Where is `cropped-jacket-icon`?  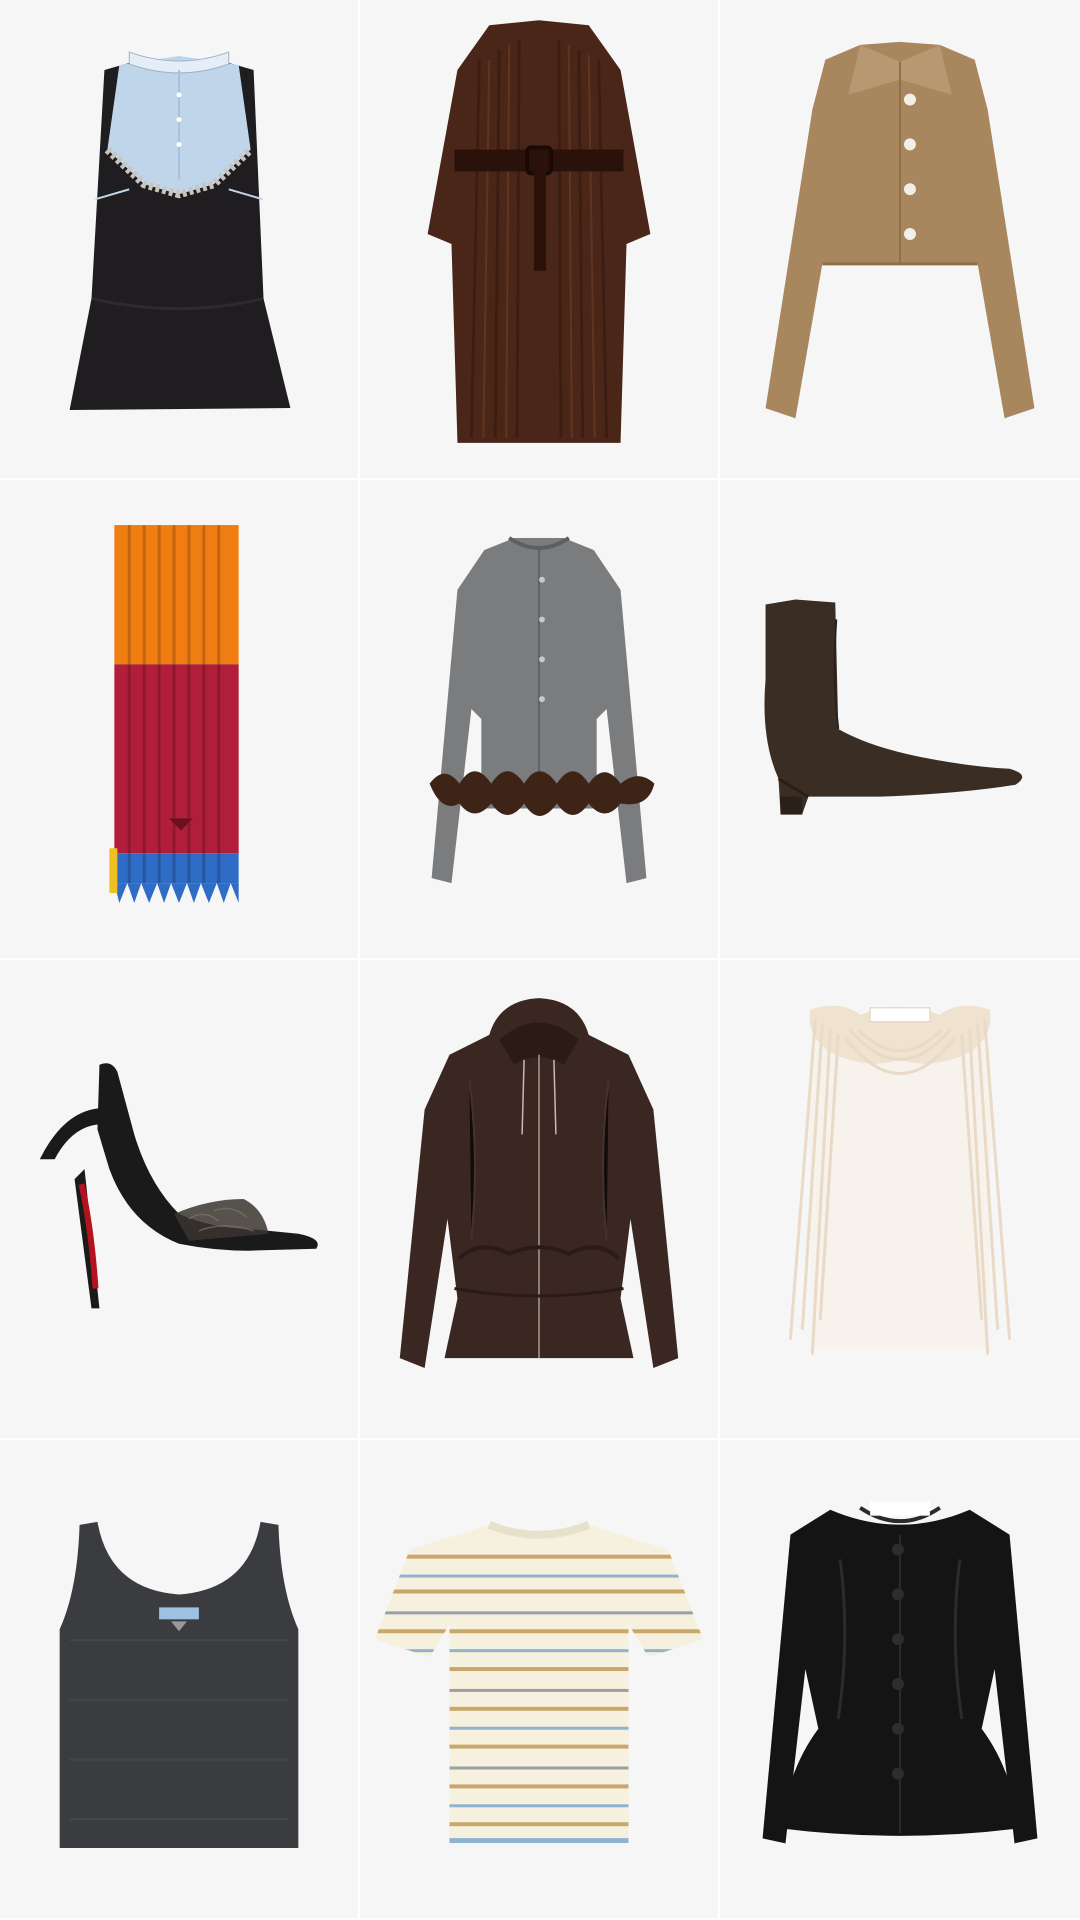
cropped-jacket-icon is located at coordinates (900, 230).